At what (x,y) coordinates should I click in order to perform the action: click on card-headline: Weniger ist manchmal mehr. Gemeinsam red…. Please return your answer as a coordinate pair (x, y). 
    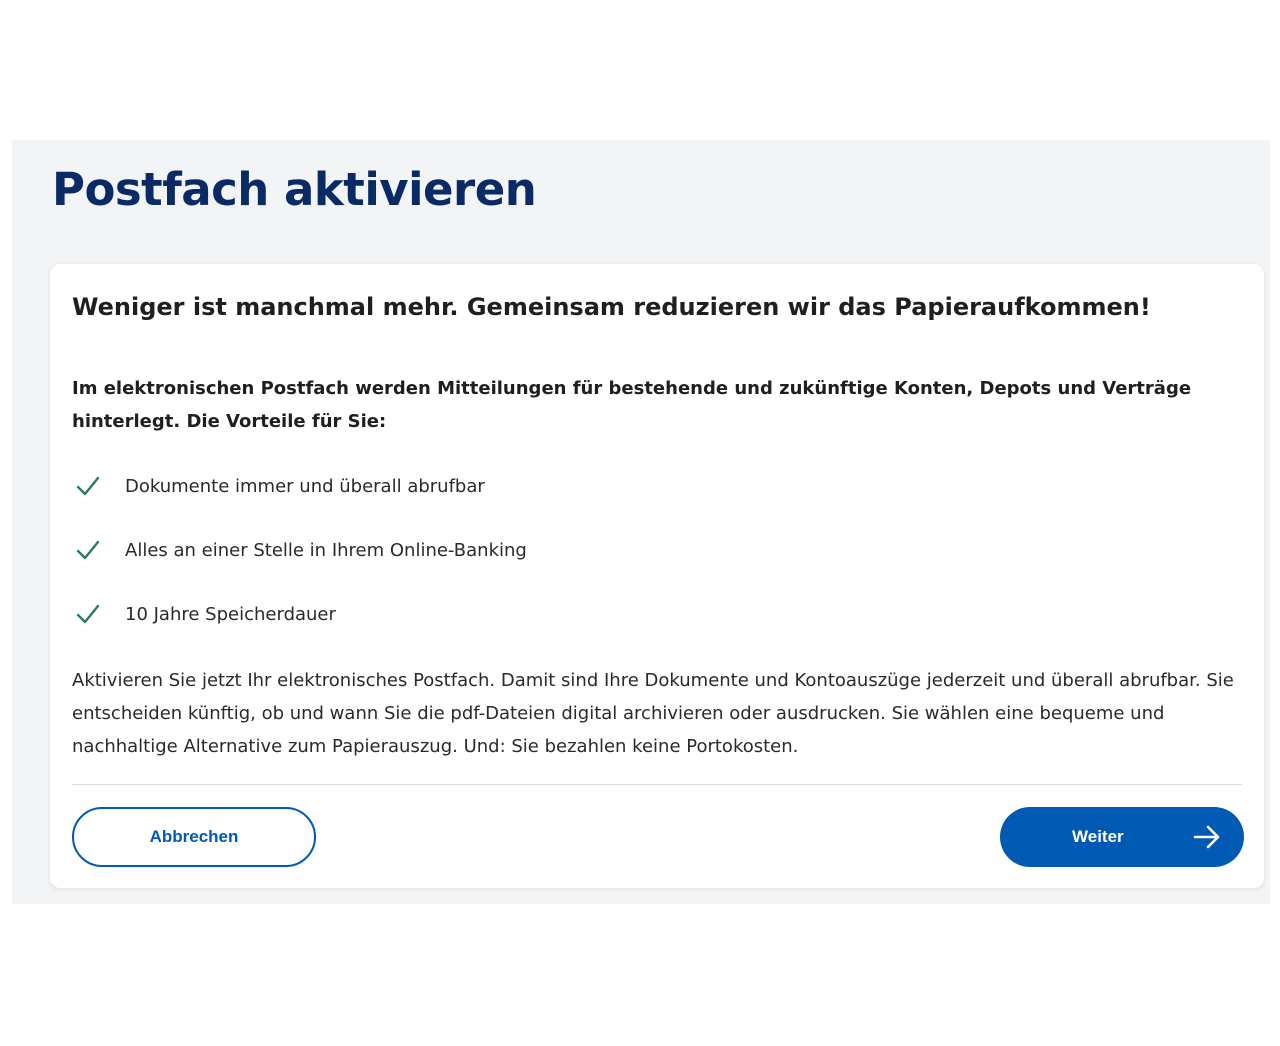
    Looking at the image, I should click on (611, 307).